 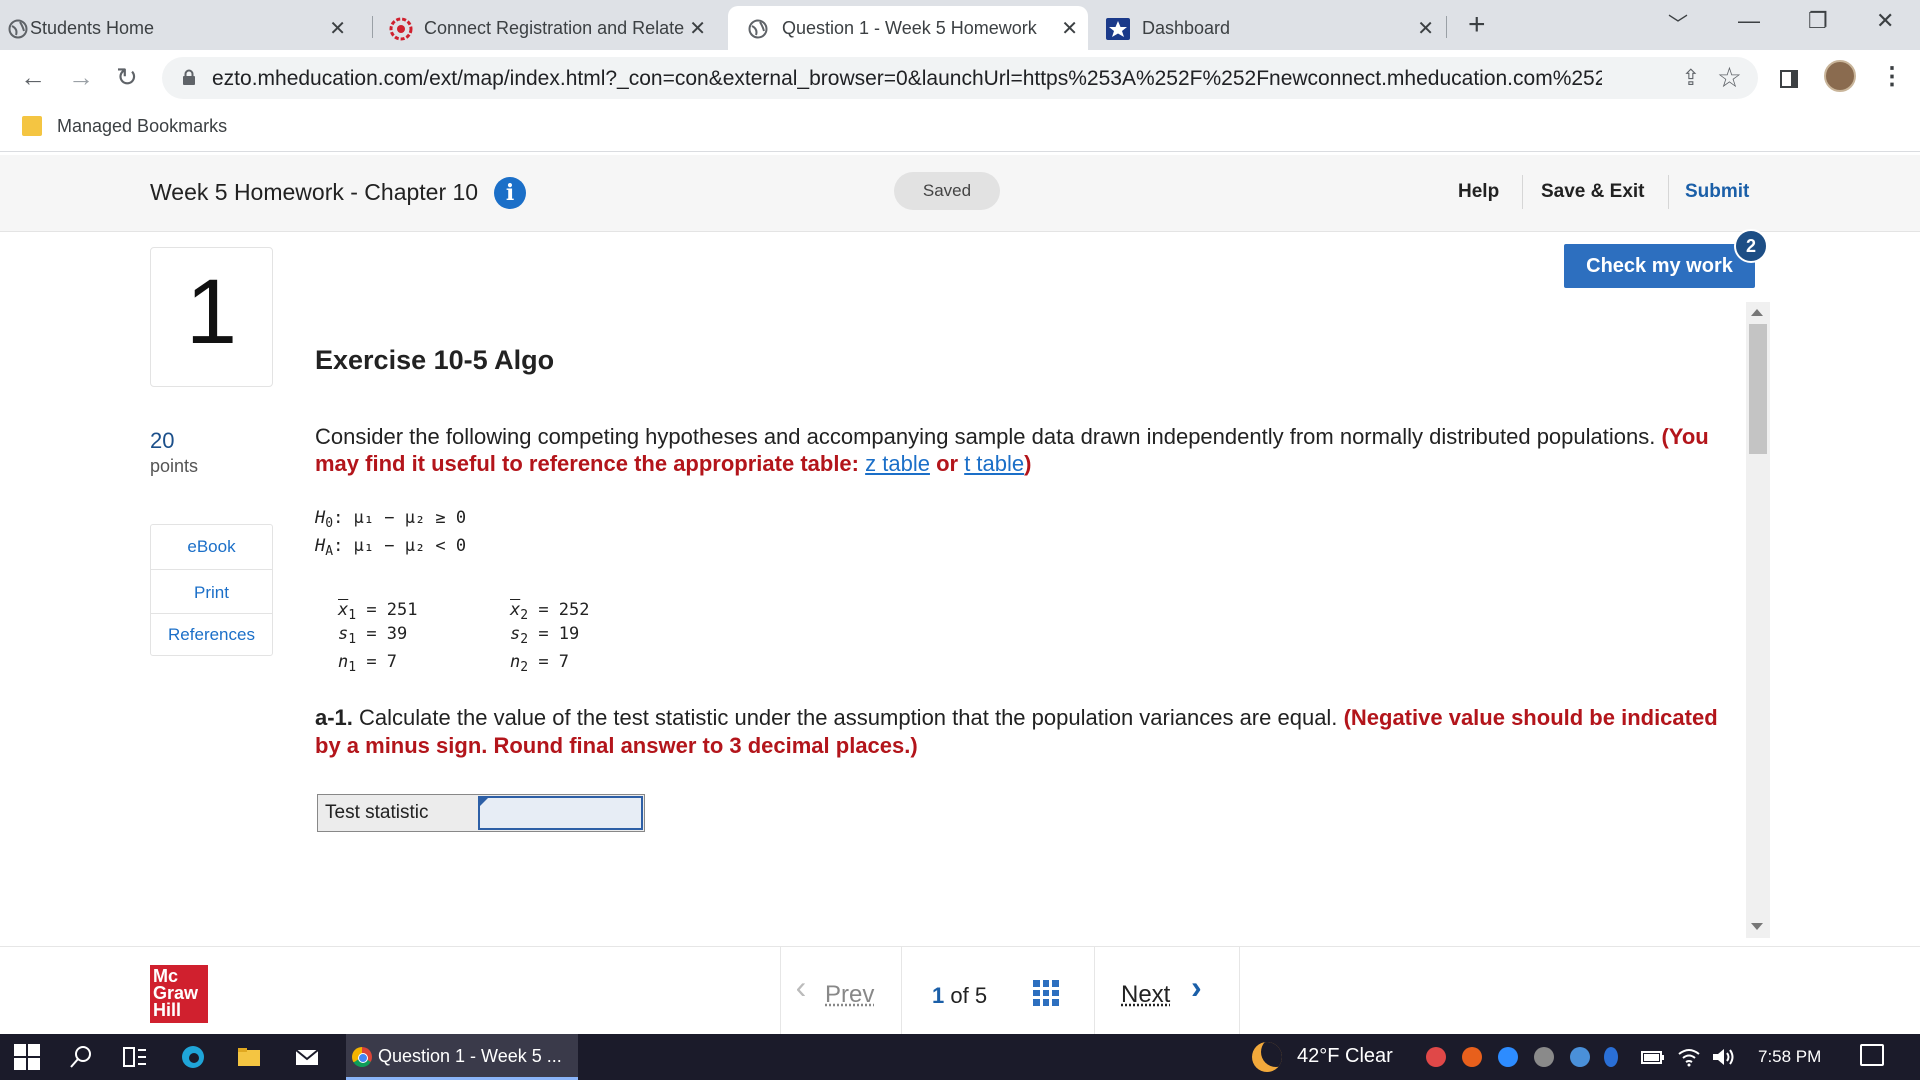 What do you see at coordinates (960, 129) in the screenshot?
I see `bookmarks-bar: Managed Bookmarks` at bounding box center [960, 129].